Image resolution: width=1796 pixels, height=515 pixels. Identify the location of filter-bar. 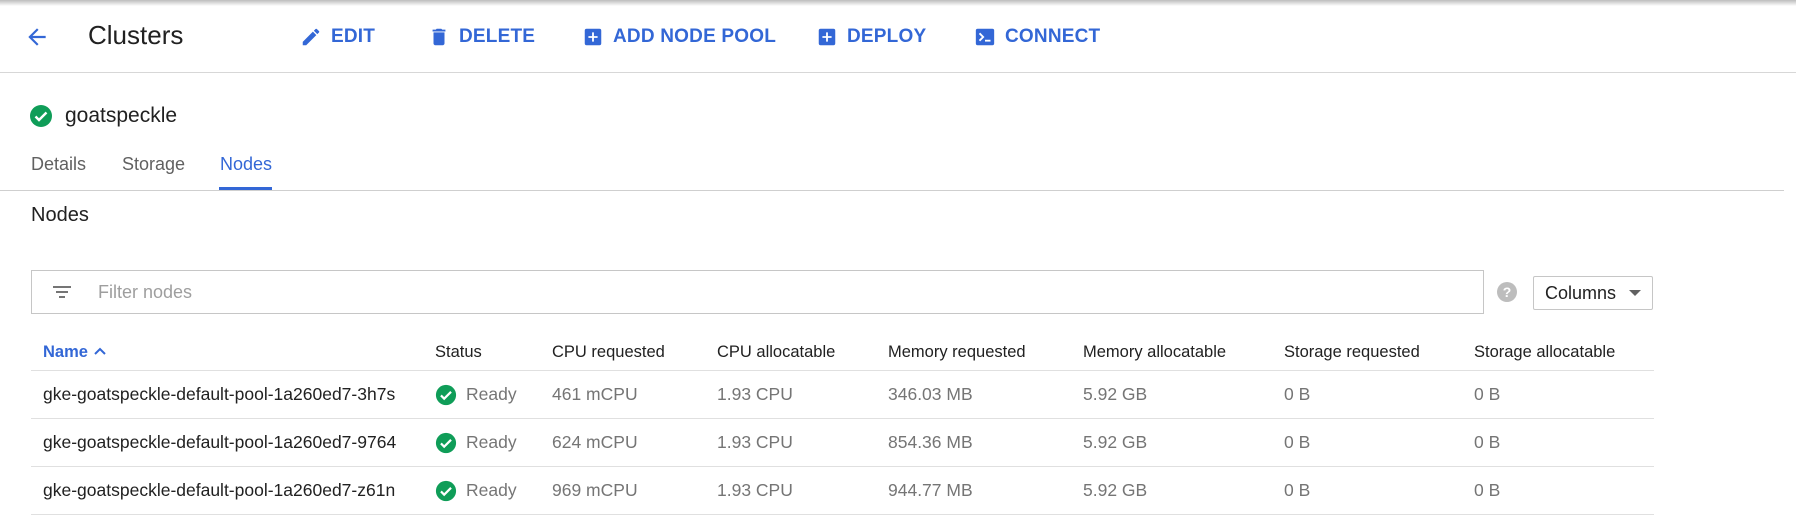
(757, 292).